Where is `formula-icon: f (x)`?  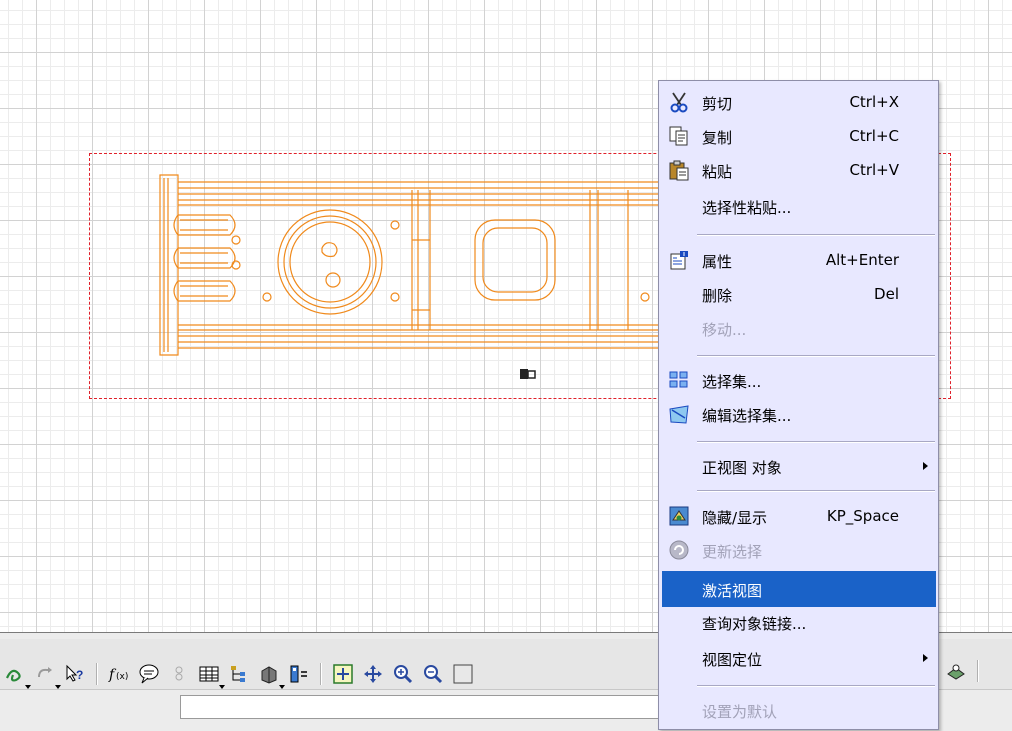
formula-icon: f (x) is located at coordinates (119, 674).